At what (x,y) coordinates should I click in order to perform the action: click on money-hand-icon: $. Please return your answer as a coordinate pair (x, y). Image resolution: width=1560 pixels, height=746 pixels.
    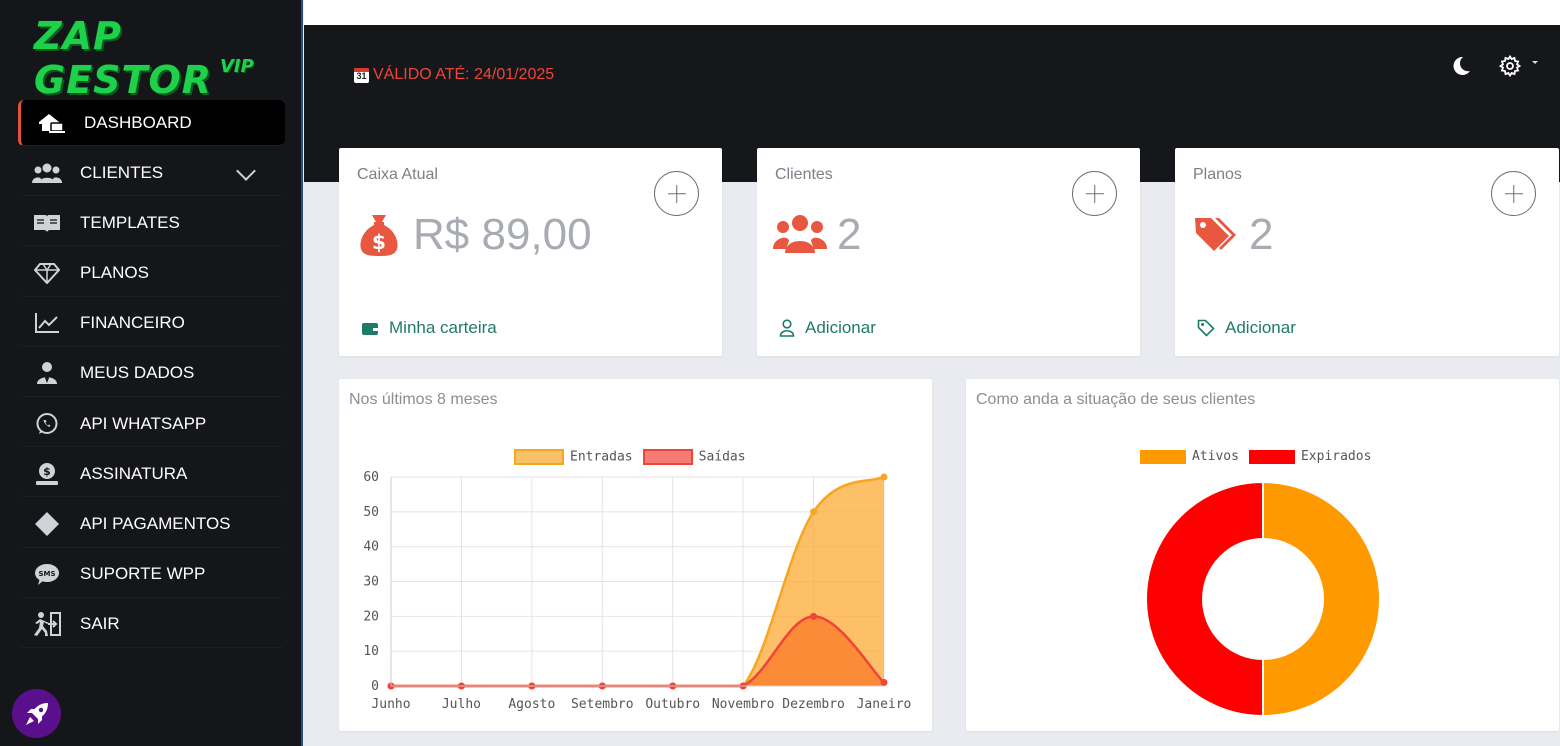
    Looking at the image, I should click on (47, 474).